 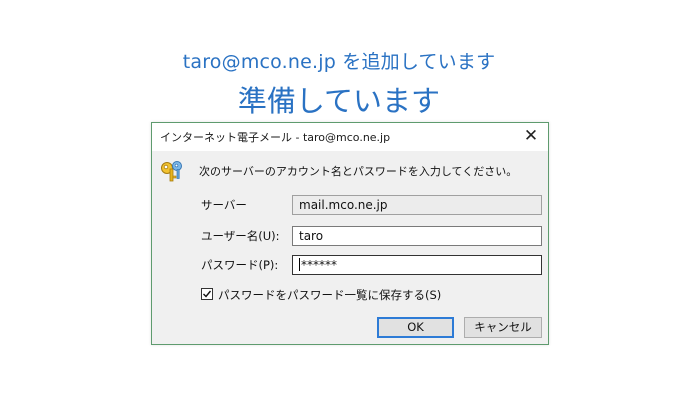 I want to click on server-label: サーバー, so click(x=224, y=205).